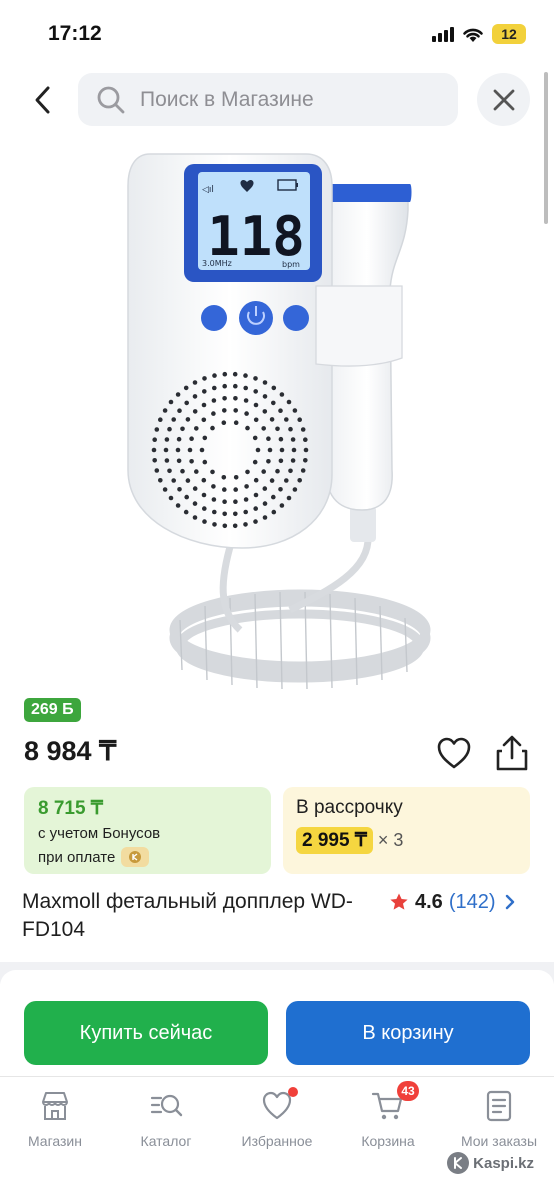 The height and width of the screenshot is (1200, 554). I want to click on scrollbar, so click(546, 148).